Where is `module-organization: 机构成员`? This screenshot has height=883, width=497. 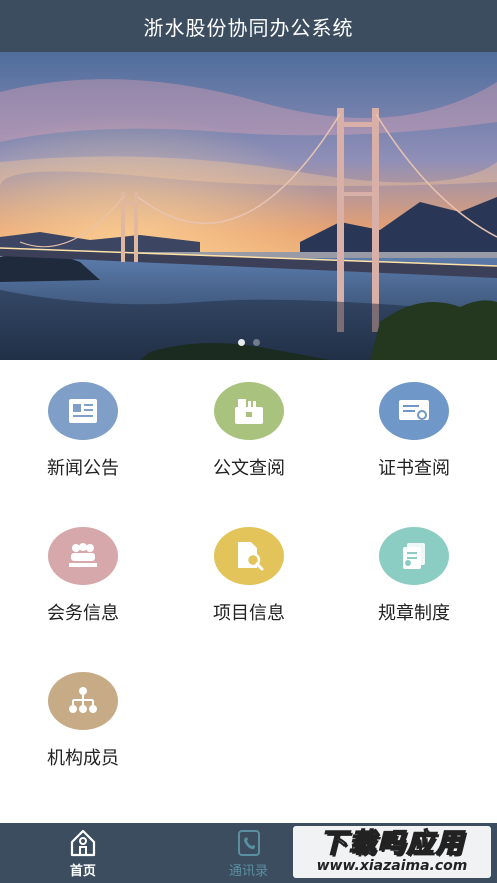 module-organization: 机构成员 is located at coordinates (83, 710).